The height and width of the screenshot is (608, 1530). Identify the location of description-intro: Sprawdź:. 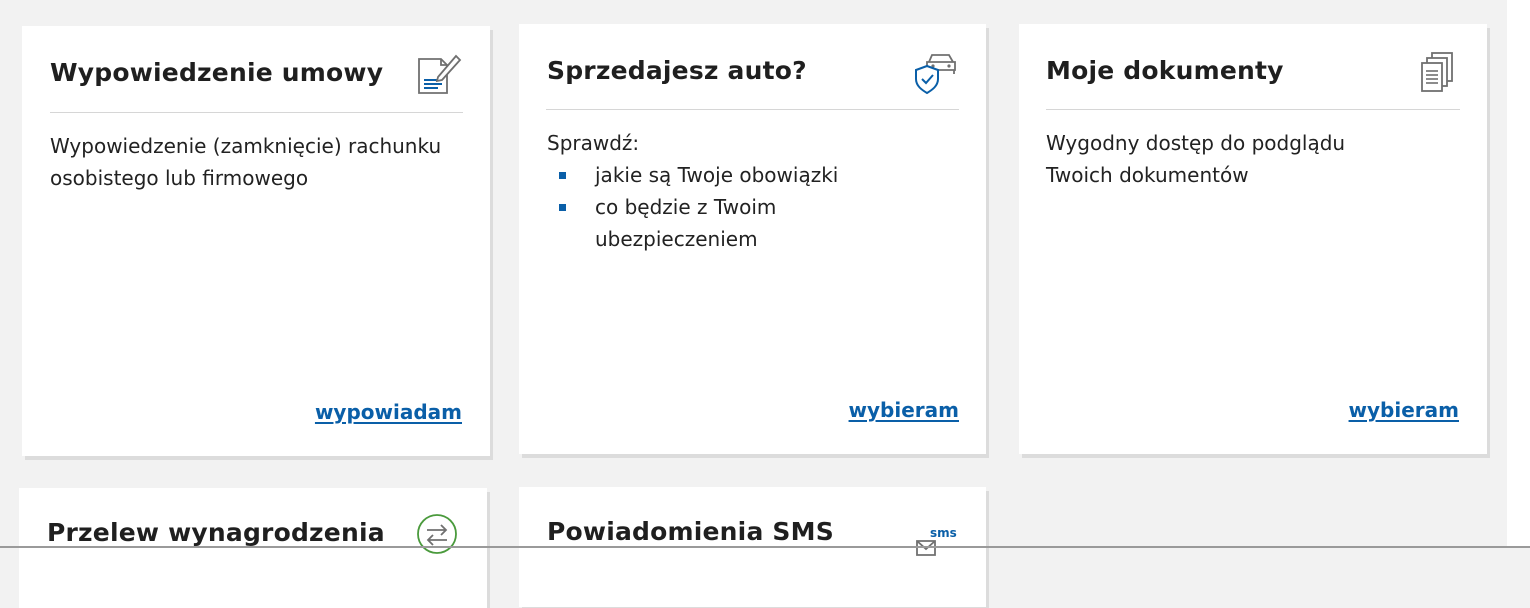
(593, 143).